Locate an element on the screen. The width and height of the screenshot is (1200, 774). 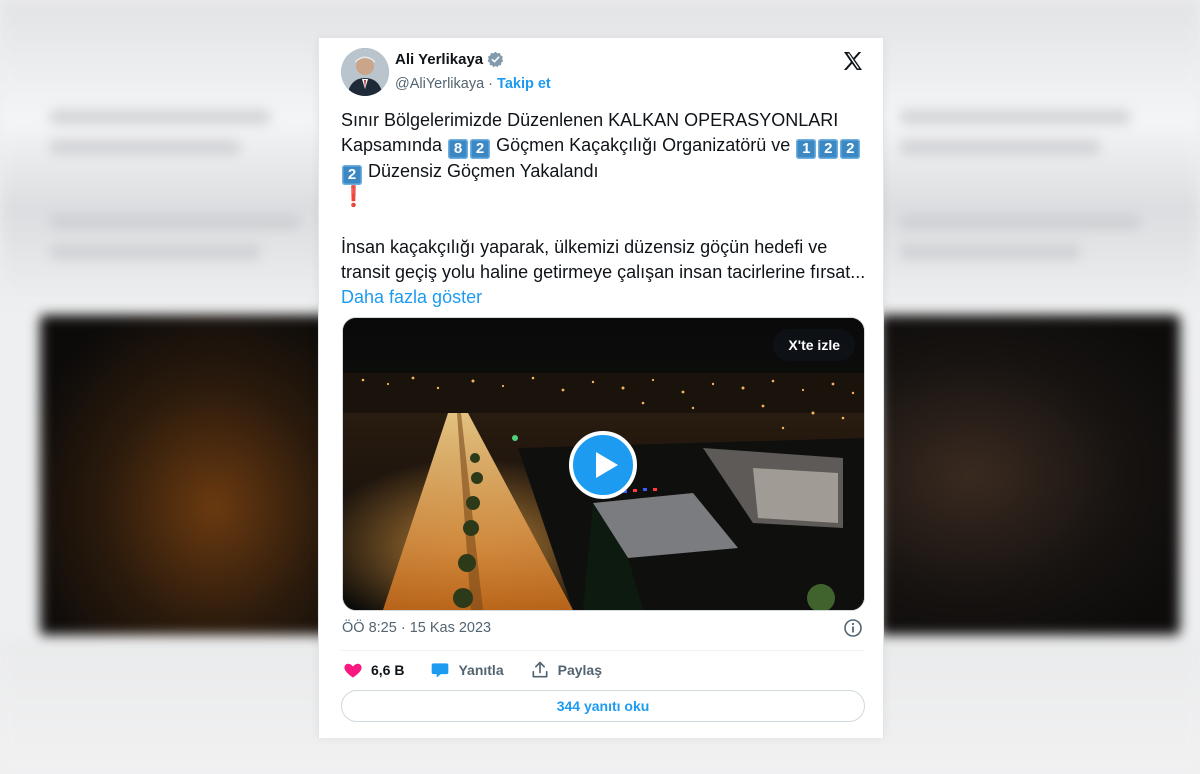
share-button: Paylaş is located at coordinates (566, 670).